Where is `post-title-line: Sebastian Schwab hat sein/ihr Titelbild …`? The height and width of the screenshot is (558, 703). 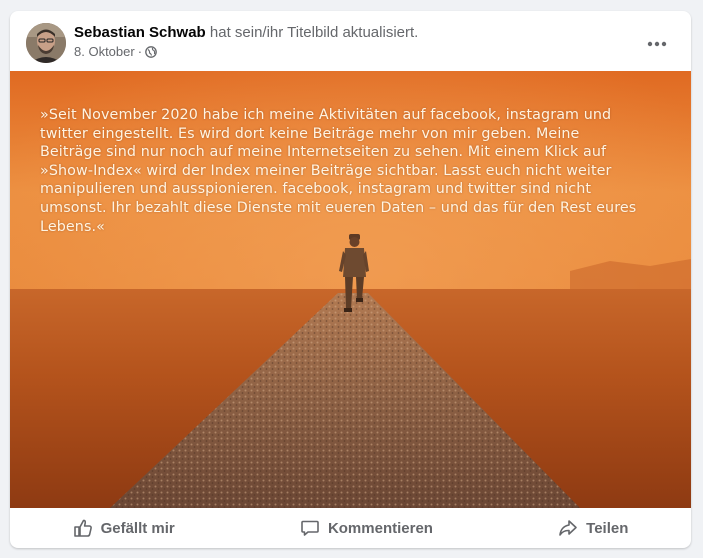
post-title-line: Sebastian Schwab hat sein/ihr Titelbild … is located at coordinates (246, 32).